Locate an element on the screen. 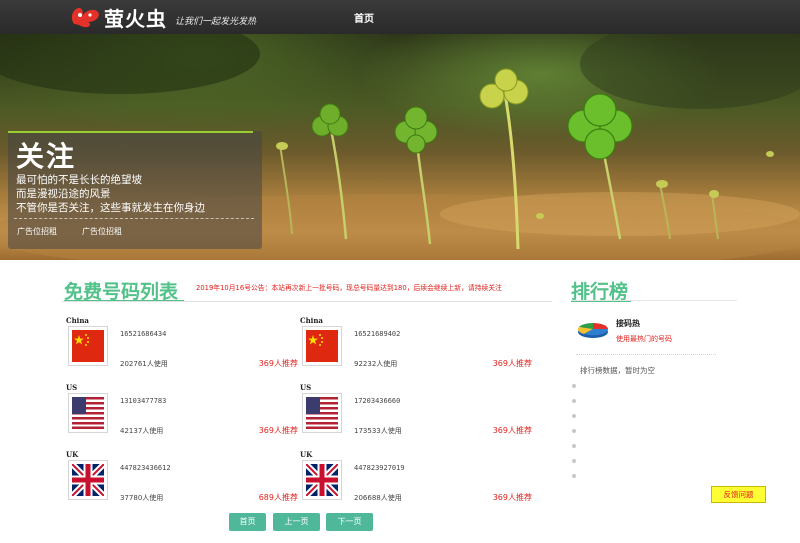 The width and height of the screenshot is (800, 543). prev-page-button: 上一页 is located at coordinates (296, 522).